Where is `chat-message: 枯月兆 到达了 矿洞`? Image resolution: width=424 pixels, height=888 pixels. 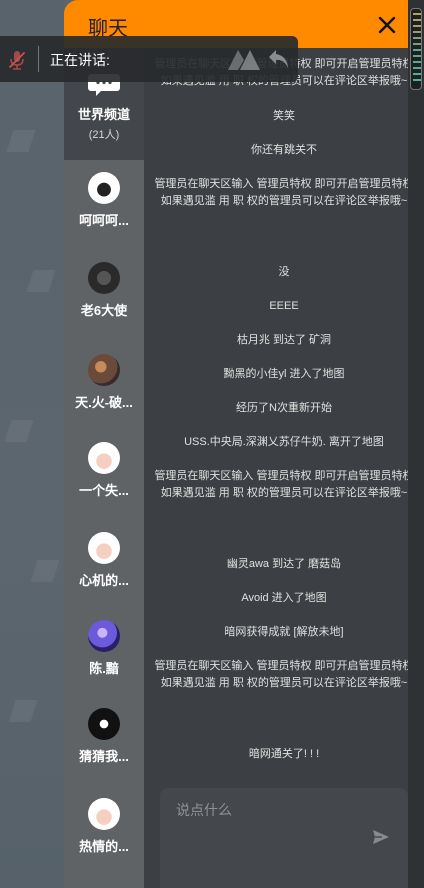 chat-message: 枯月兆 到达了 矿洞 is located at coordinates (284, 340).